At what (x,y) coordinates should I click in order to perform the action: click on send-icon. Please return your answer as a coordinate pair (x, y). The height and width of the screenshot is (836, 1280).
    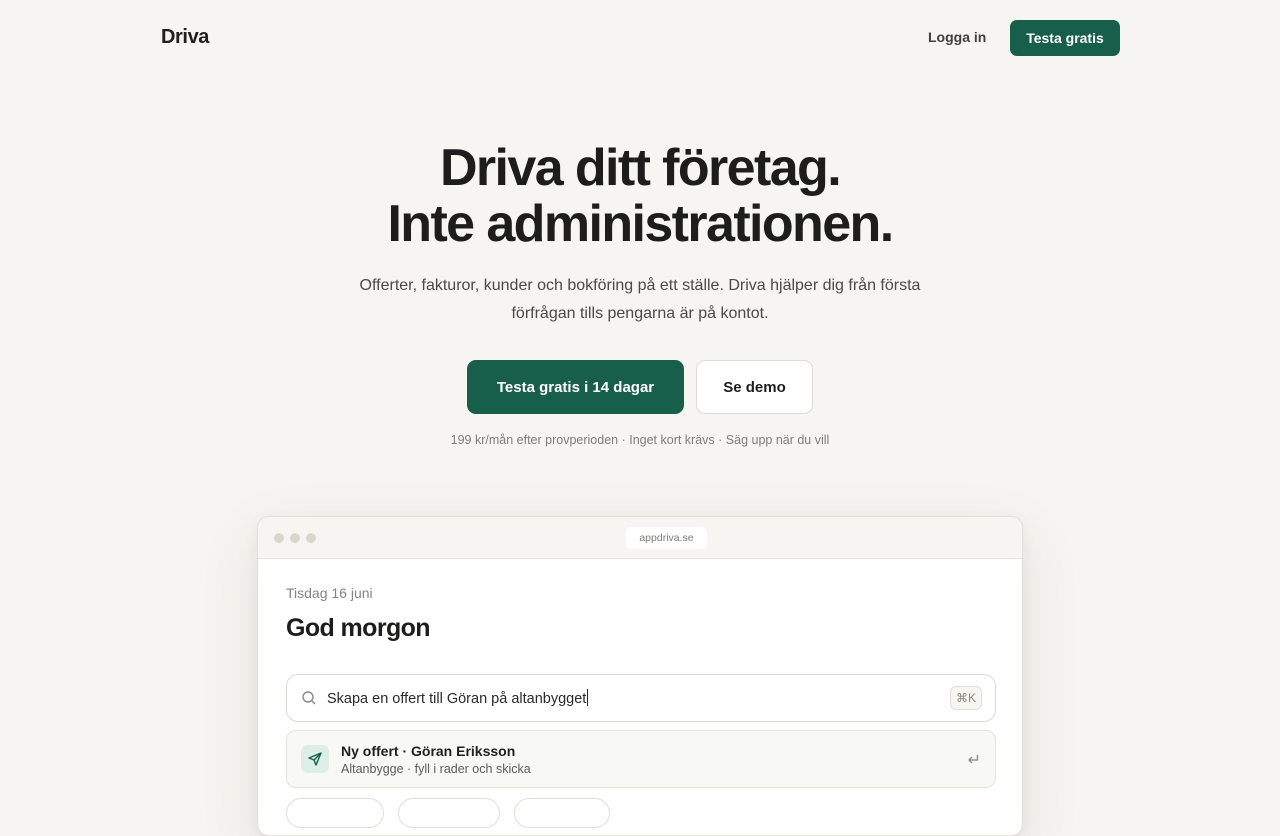
    Looking at the image, I should click on (315, 759).